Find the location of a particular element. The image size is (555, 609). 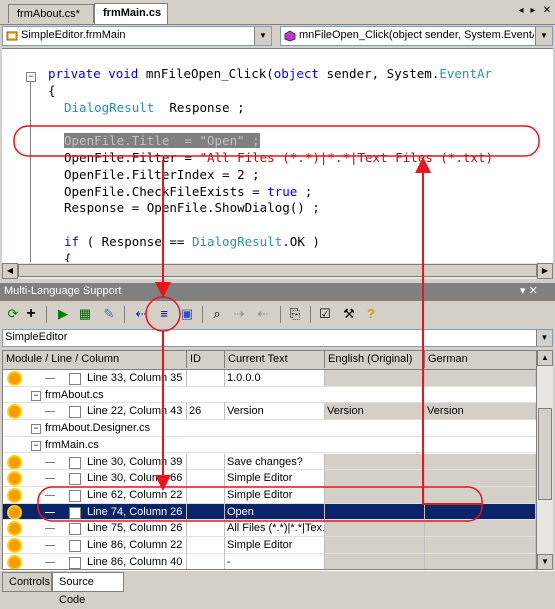

highlight-ring-code is located at coordinates (276, 141).